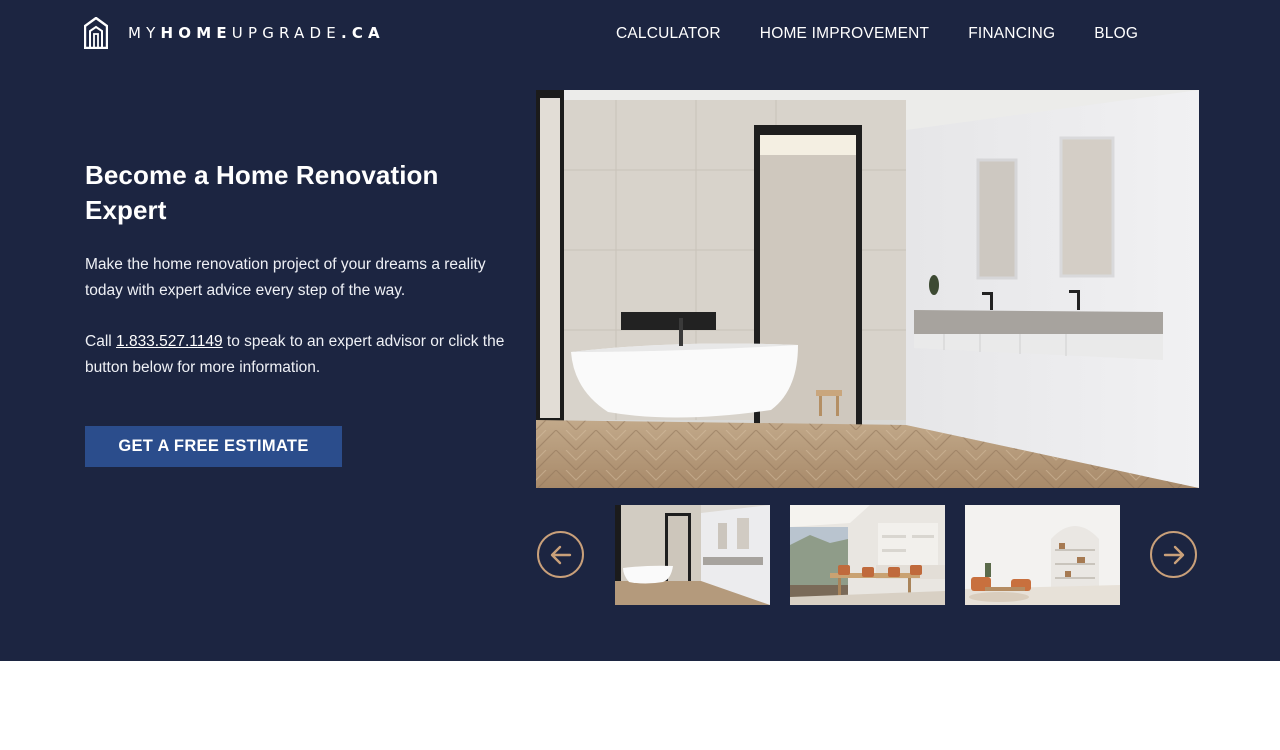 The height and width of the screenshot is (750, 1280). I want to click on nav-item-blog: BLOG, so click(1116, 34).